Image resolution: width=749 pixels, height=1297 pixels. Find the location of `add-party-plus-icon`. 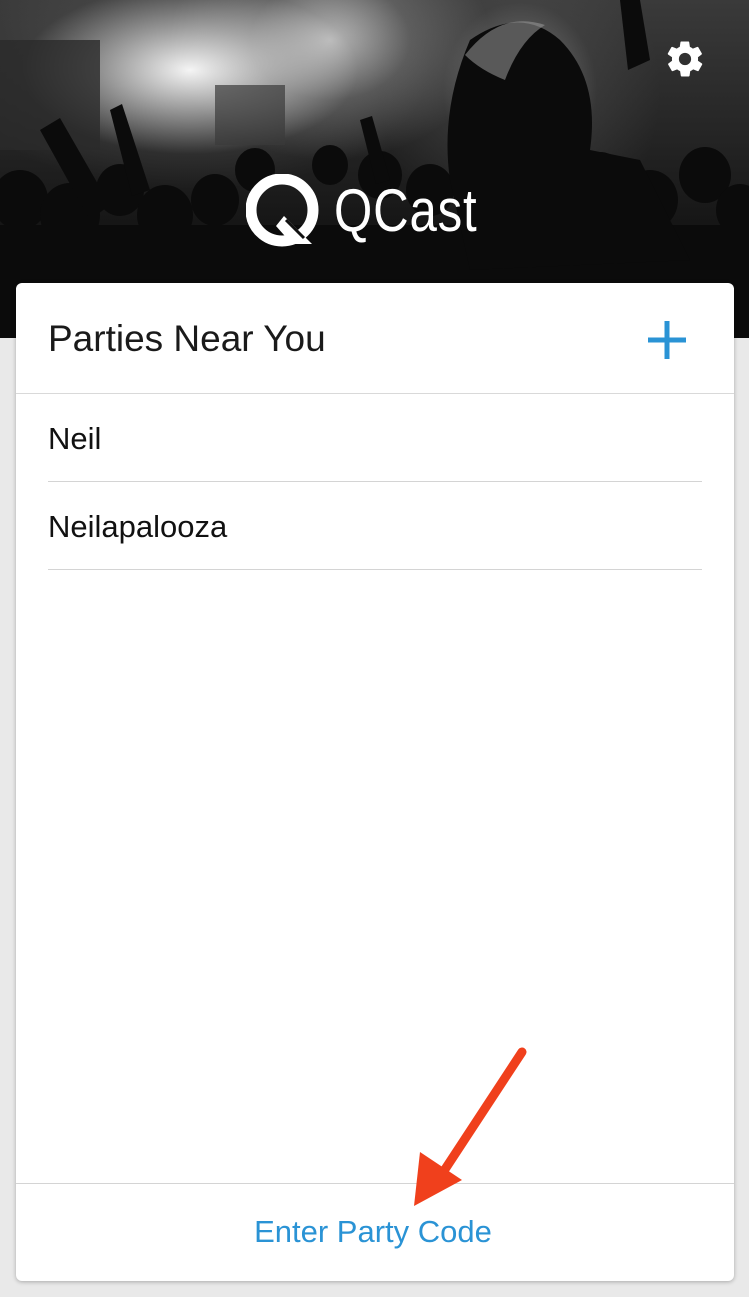

add-party-plus-icon is located at coordinates (667, 340).